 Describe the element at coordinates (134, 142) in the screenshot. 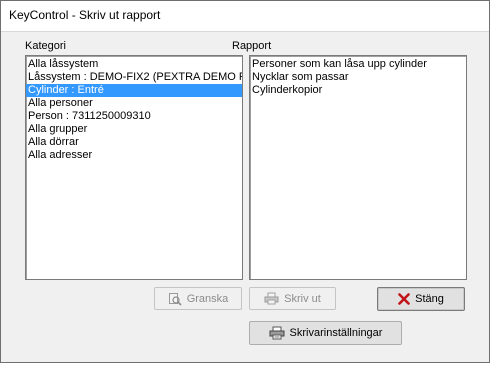

I see `kategori-item: Alla dörrar` at that location.